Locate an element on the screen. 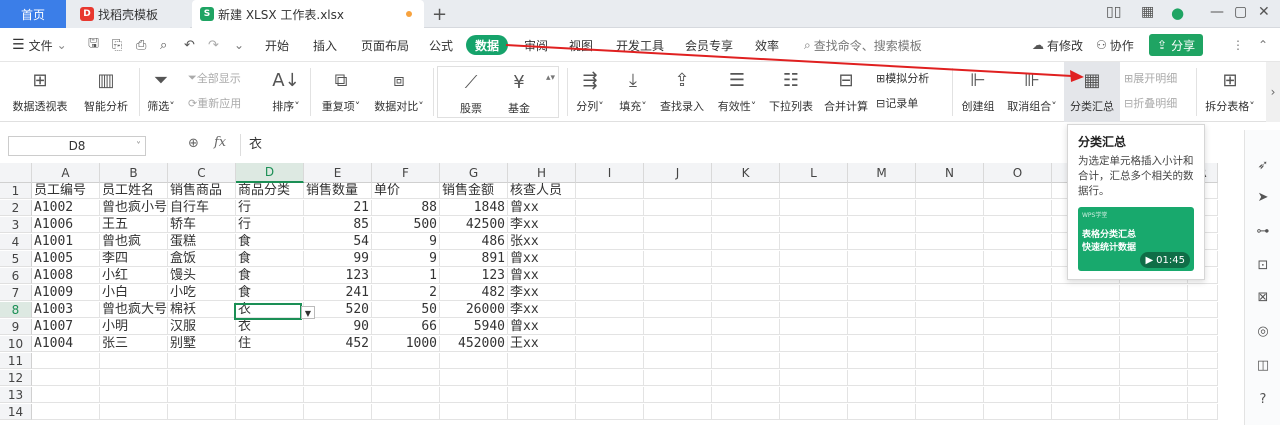 The height and width of the screenshot is (425, 1280). arrow-head is located at coordinates (1077, 76).